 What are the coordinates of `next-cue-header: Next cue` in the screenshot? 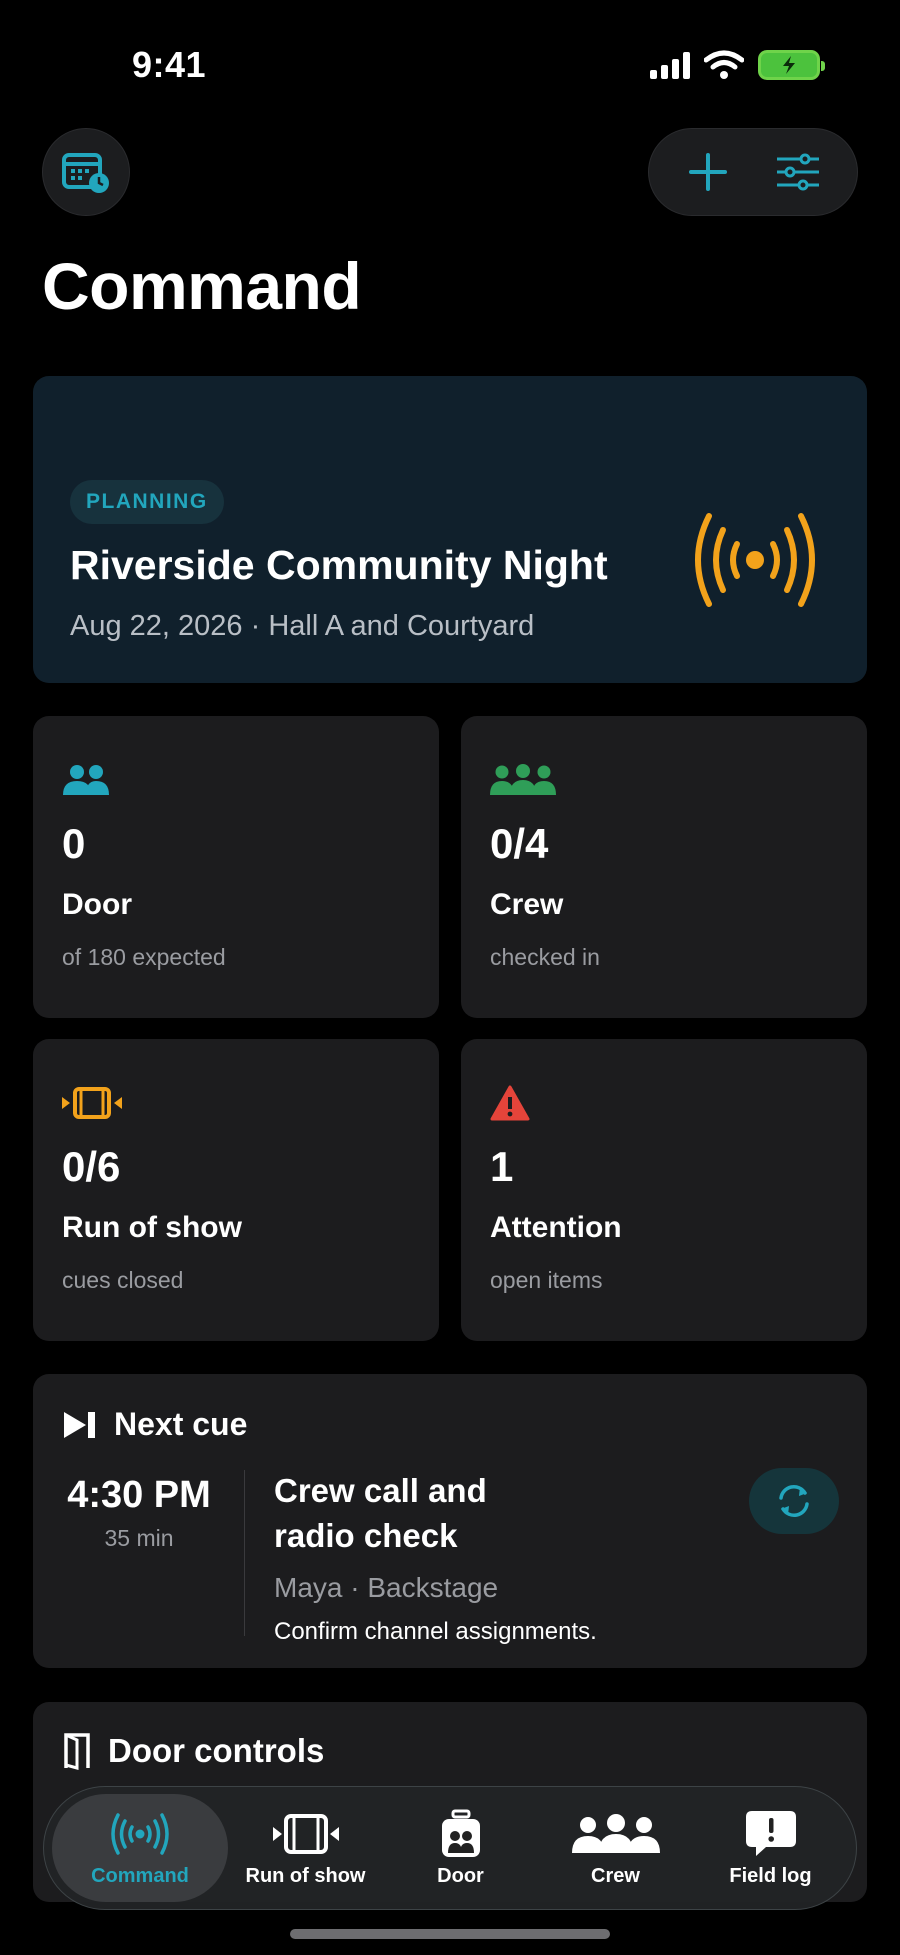 It's located at (154, 1424).